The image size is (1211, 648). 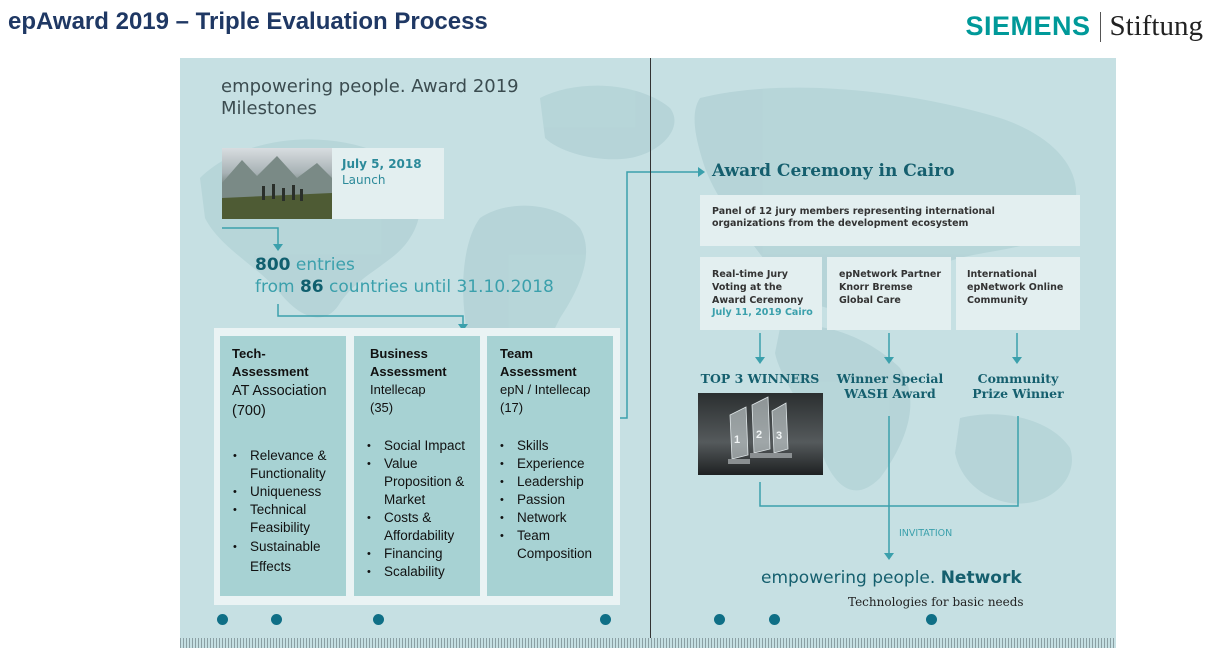 What do you see at coordinates (382, 164) in the screenshot?
I see `launch-date: July 5, 2018` at bounding box center [382, 164].